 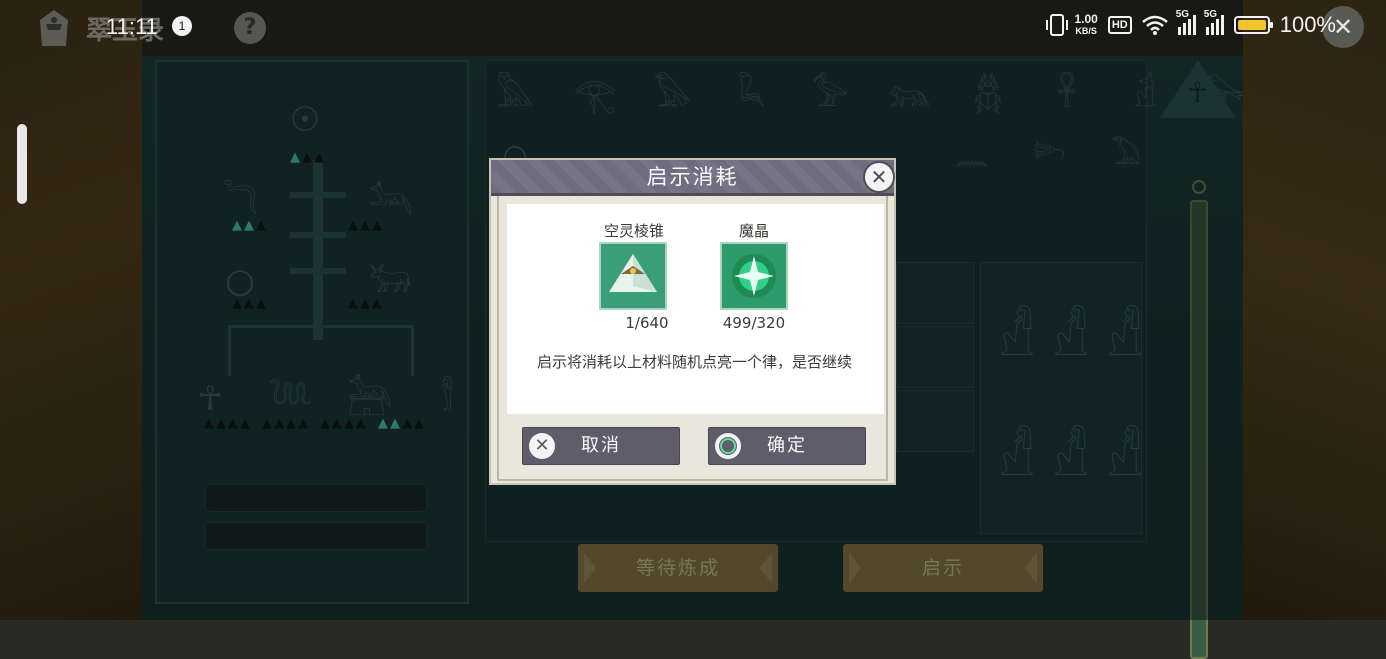 I want to click on confirm-button: 确定, so click(x=787, y=446).